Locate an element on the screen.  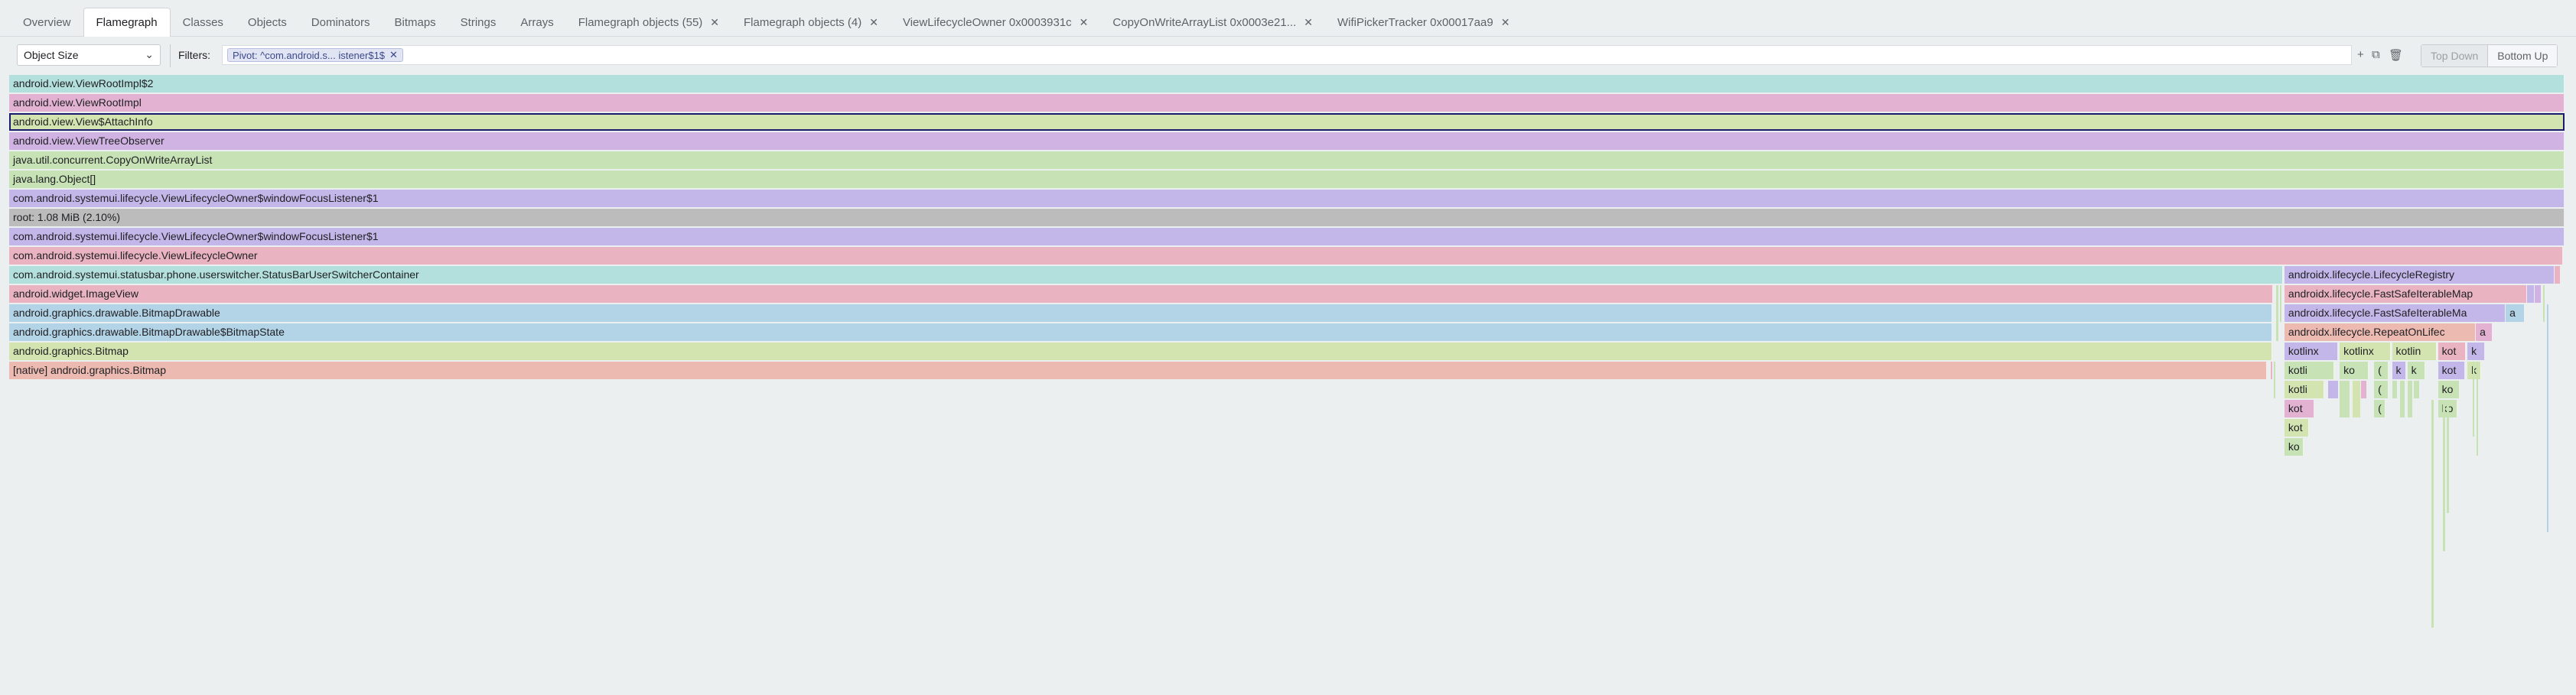
tab-flamegraph-objects-4: Flamegraph objects (4) ✕ is located at coordinates (811, 22).